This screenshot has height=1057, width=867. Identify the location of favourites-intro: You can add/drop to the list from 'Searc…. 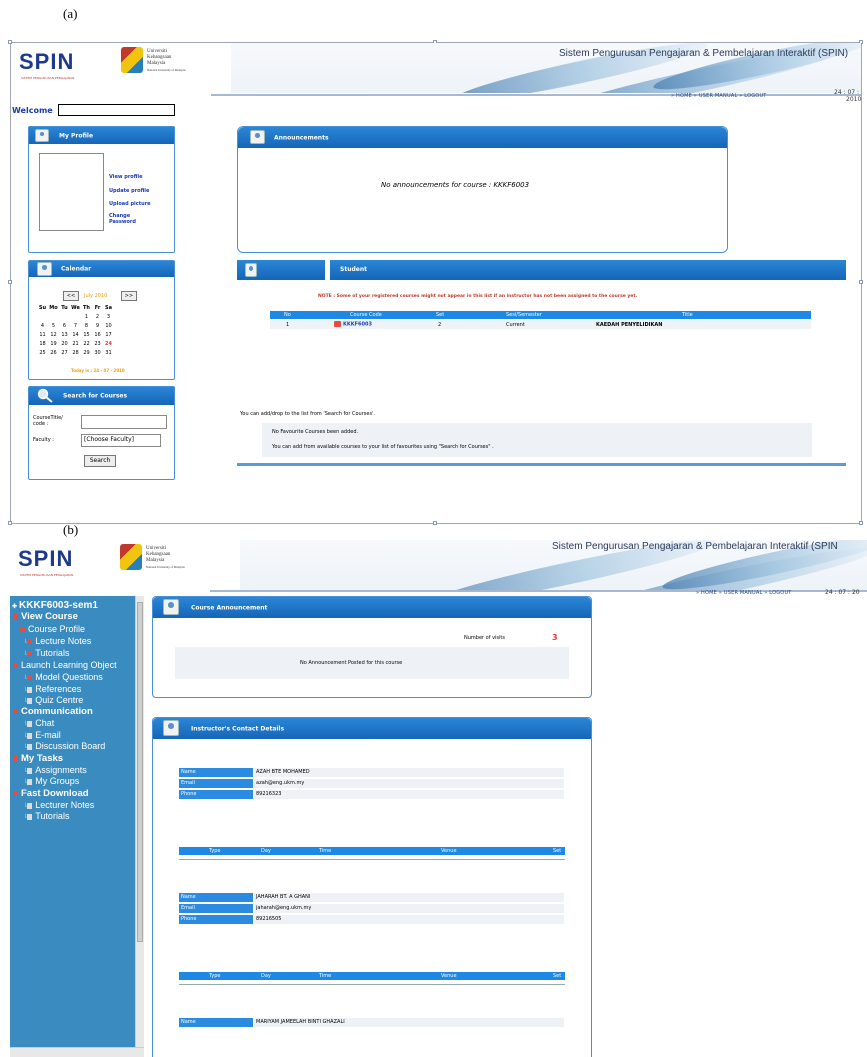
(308, 414).